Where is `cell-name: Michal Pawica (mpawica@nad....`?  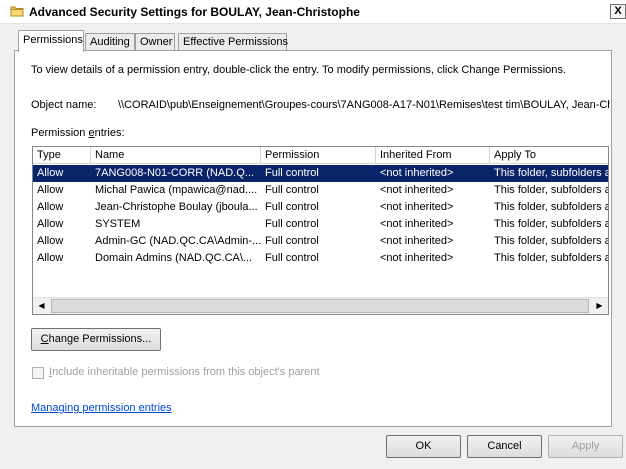
cell-name: Michal Pawica (mpawica@nad.... is located at coordinates (176, 190).